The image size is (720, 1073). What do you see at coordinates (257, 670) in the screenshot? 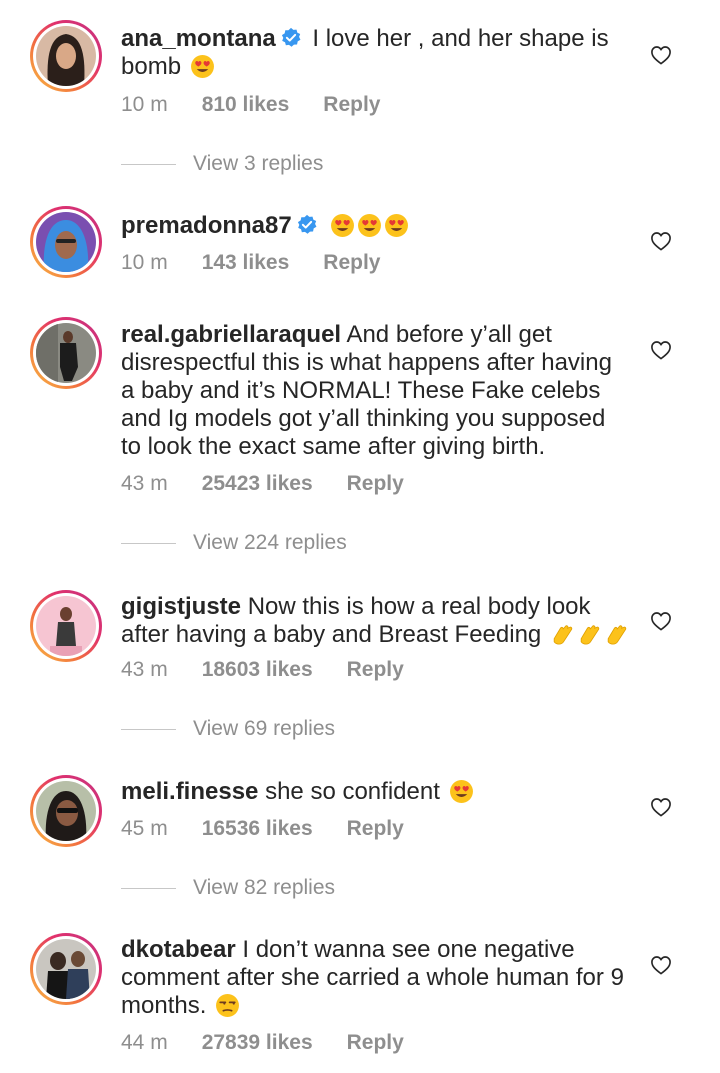
I see `comment-likes: 18603 likes` at bounding box center [257, 670].